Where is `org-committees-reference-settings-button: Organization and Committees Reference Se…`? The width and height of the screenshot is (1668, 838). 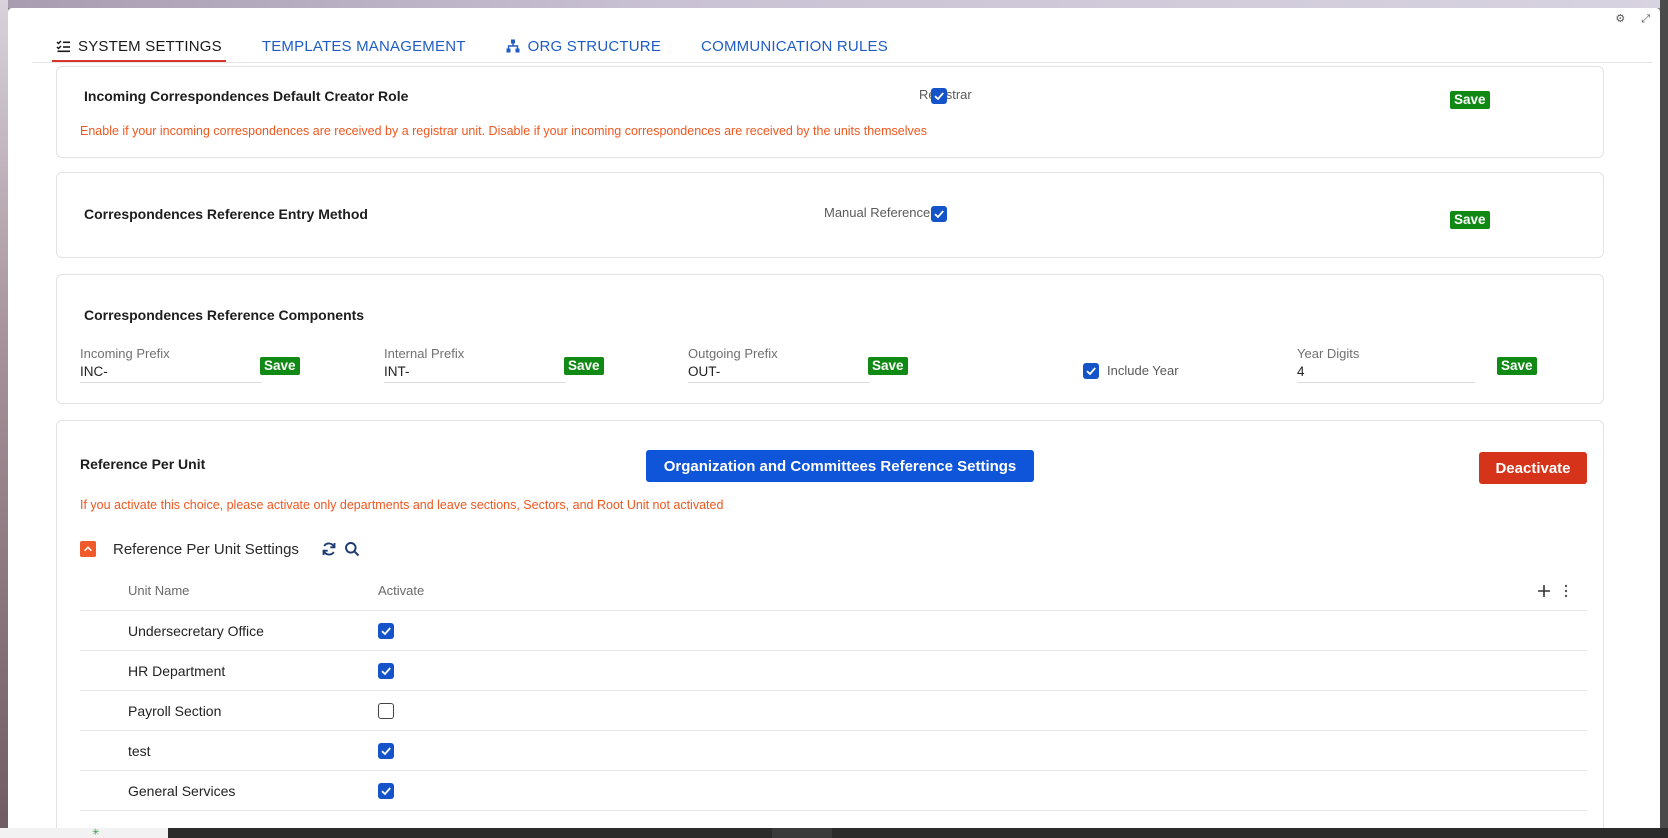
org-committees-reference-settings-button: Organization and Committees Reference Se… is located at coordinates (840, 466).